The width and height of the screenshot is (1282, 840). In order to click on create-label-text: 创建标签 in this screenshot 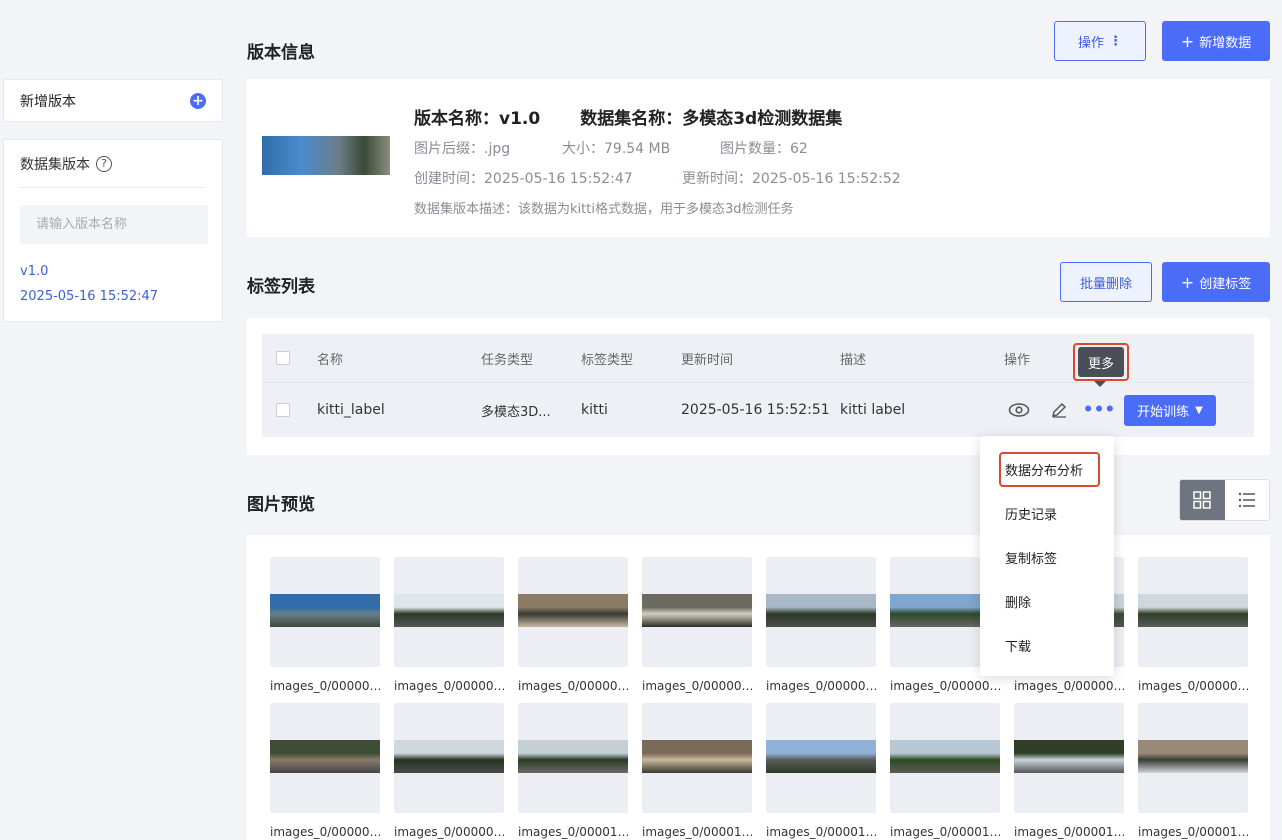, I will do `click(1225, 284)`.